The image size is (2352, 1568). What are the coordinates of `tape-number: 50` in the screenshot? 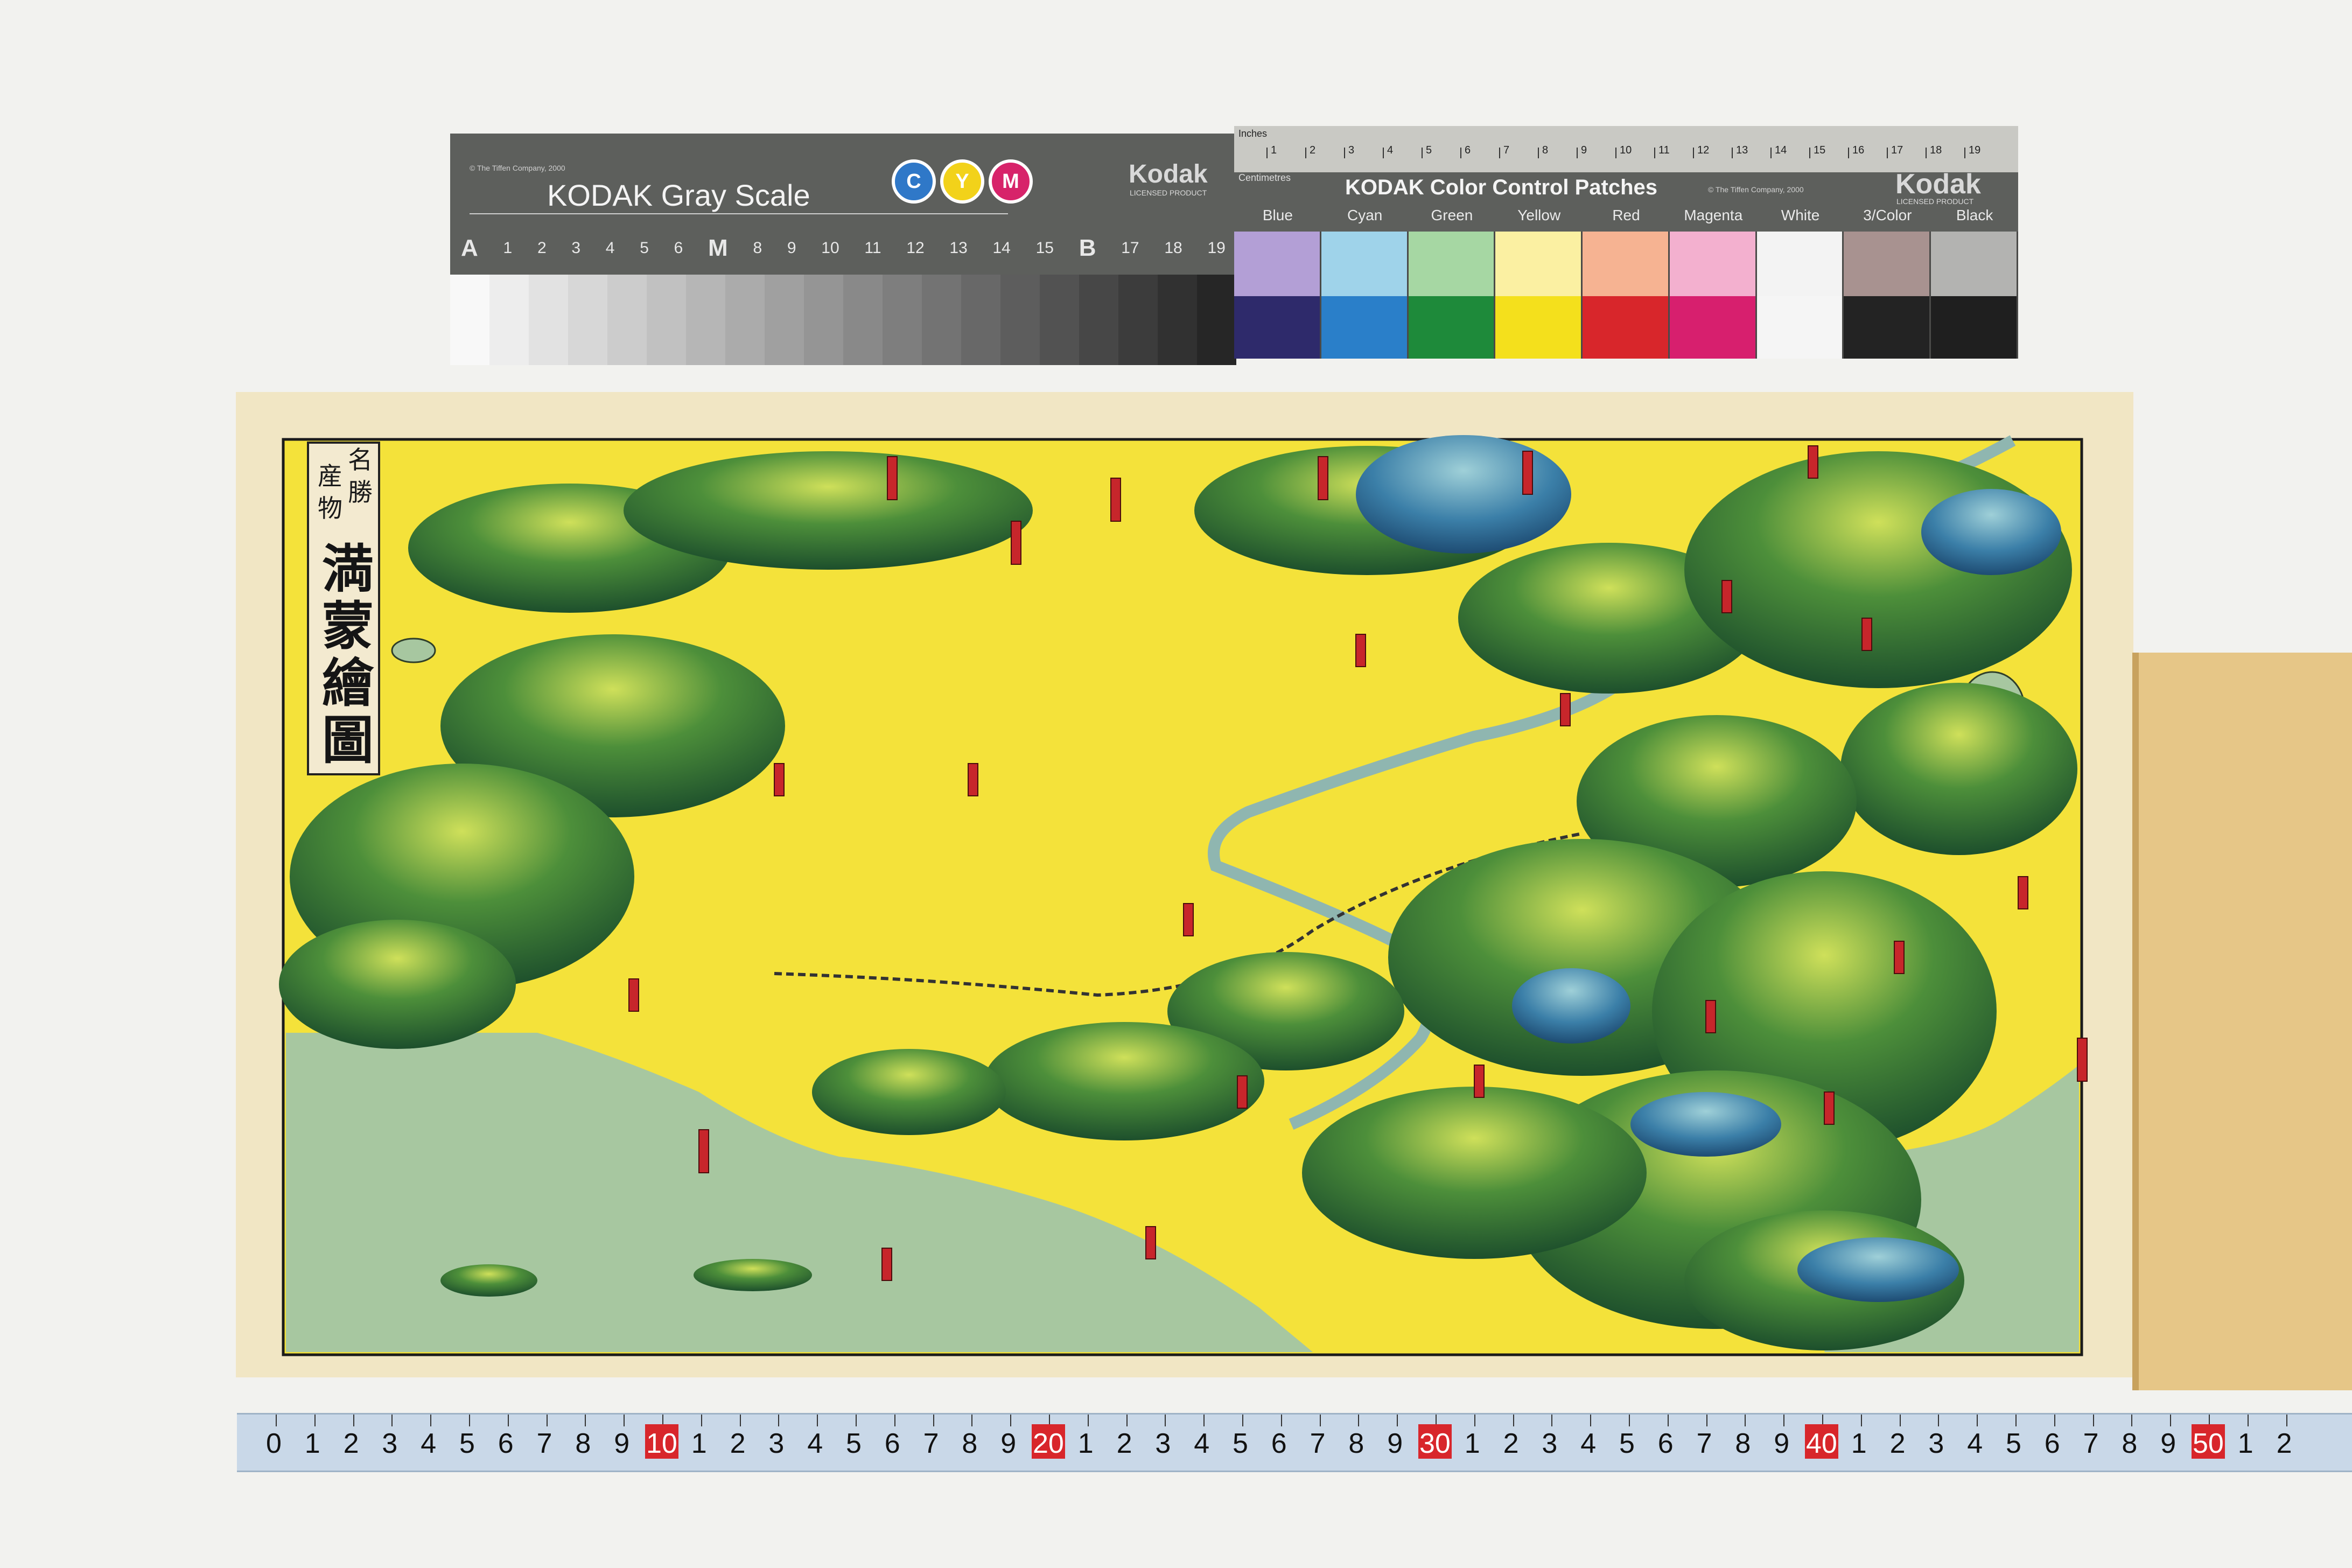 It's located at (2208, 1443).